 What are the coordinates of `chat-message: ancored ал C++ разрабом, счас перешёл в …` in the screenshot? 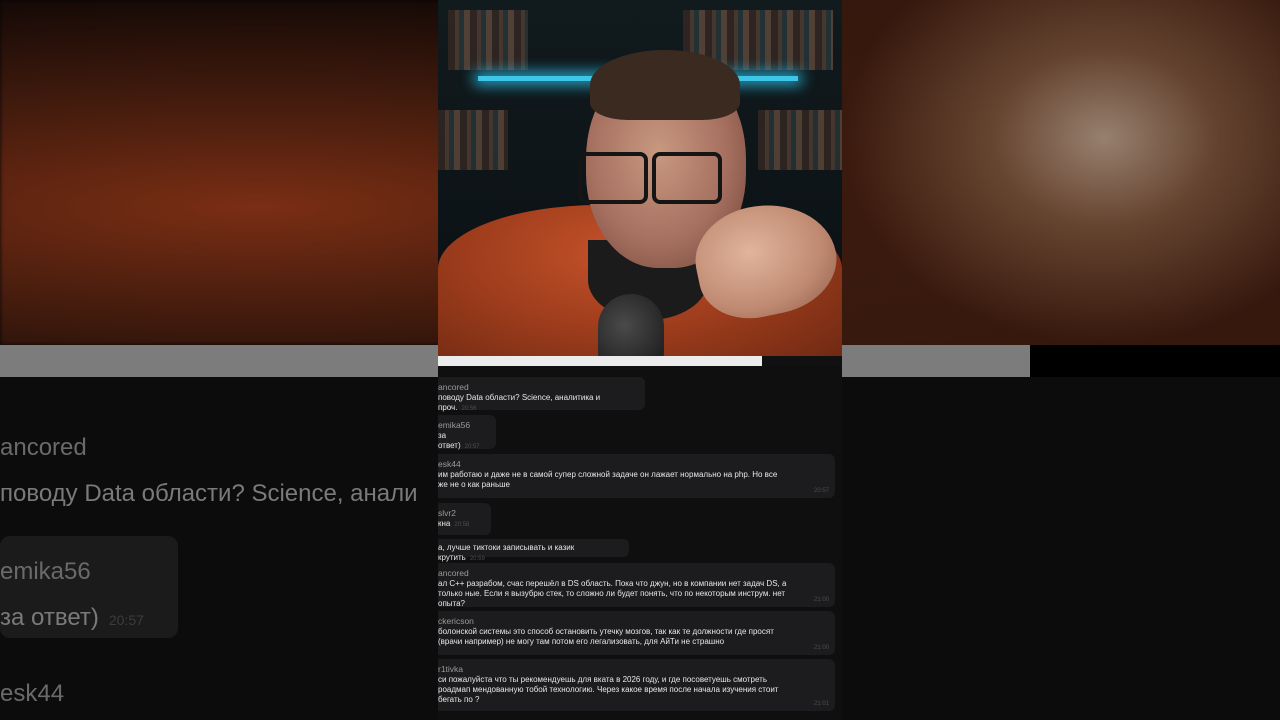 It's located at (636, 585).